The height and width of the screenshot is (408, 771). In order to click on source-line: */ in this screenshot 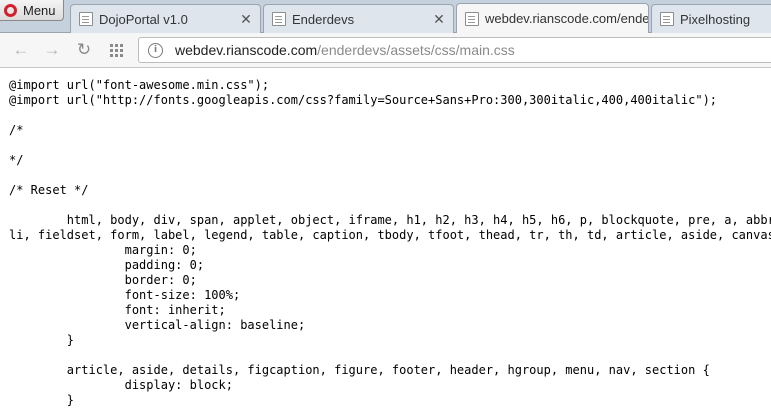, I will do `click(16, 160)`.